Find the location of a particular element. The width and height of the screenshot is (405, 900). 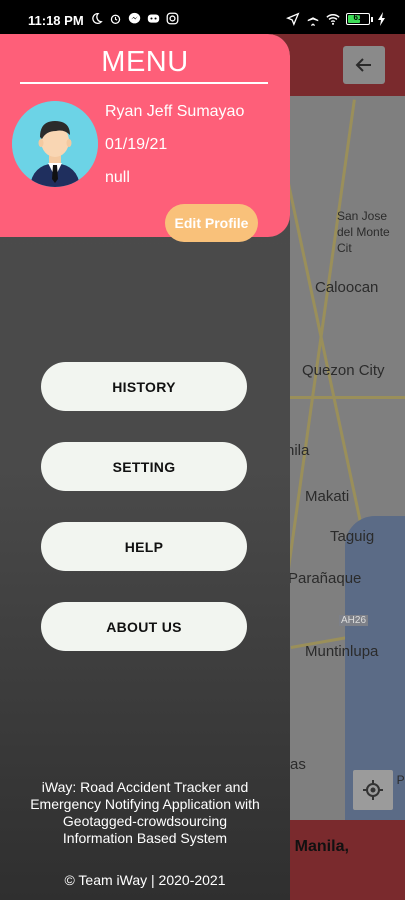

wifi-icon is located at coordinates (333, 19).